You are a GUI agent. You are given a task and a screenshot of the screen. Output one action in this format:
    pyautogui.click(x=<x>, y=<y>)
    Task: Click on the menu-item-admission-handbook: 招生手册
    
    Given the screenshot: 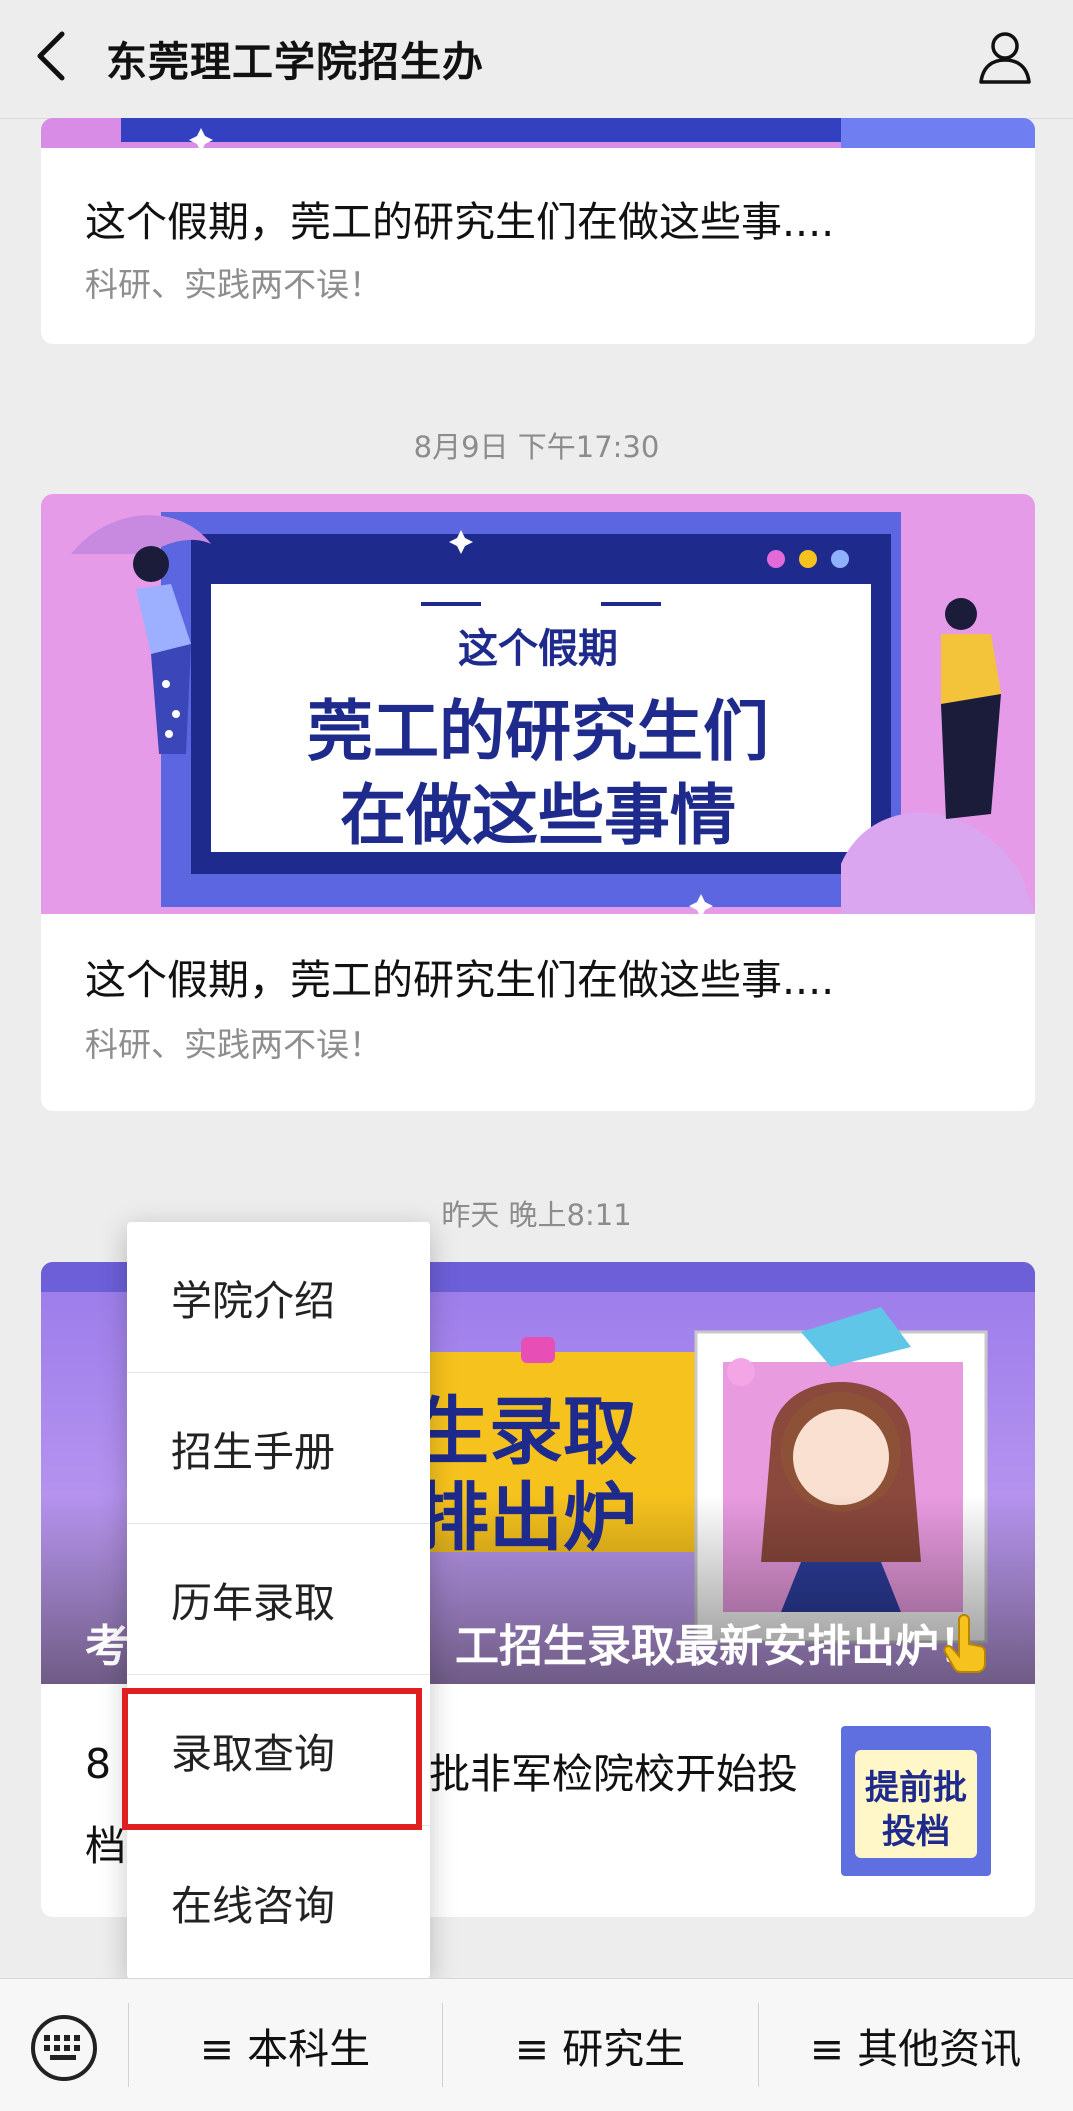 What is the action you would take?
    pyautogui.click(x=278, y=1448)
    